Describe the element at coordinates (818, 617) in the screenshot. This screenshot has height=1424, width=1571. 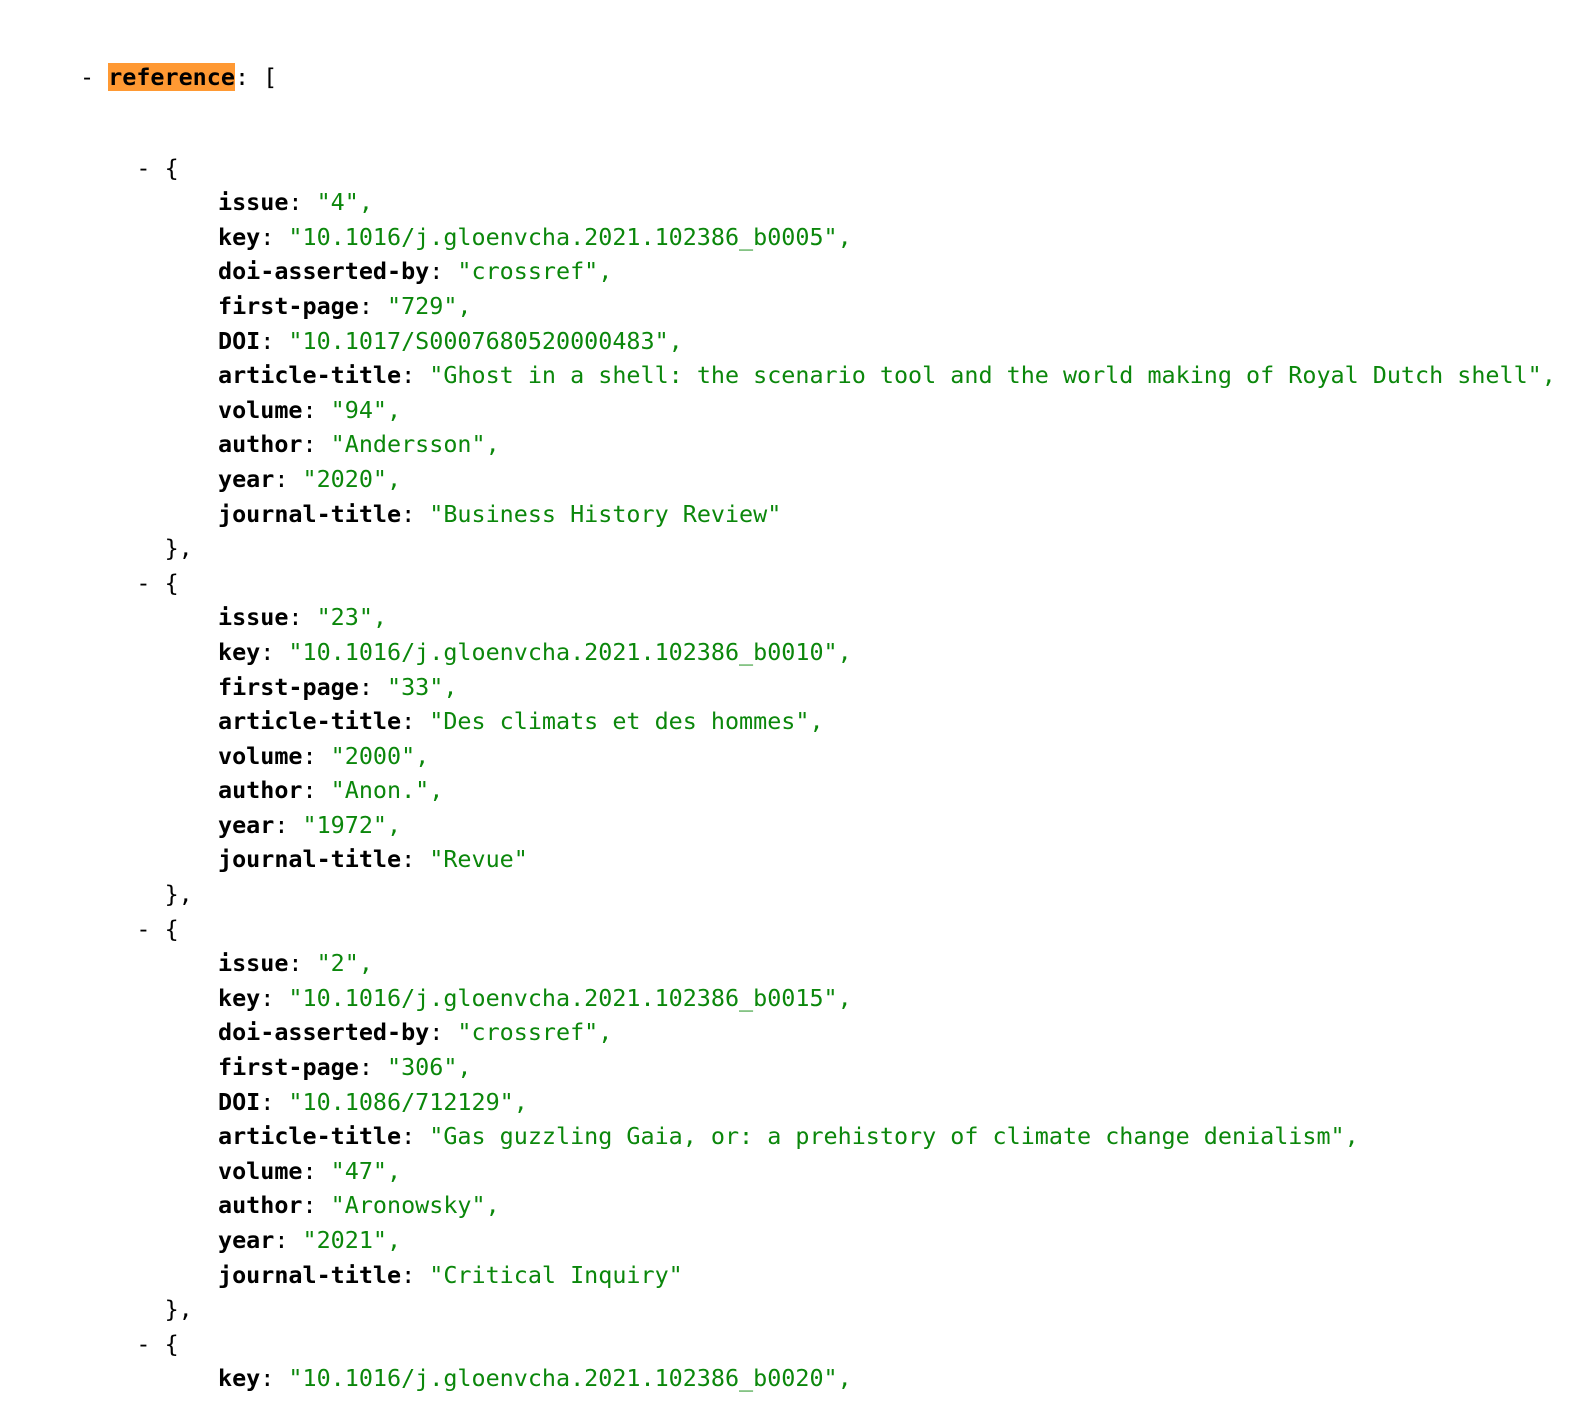
I see `field-row: issue: "23",` at that location.